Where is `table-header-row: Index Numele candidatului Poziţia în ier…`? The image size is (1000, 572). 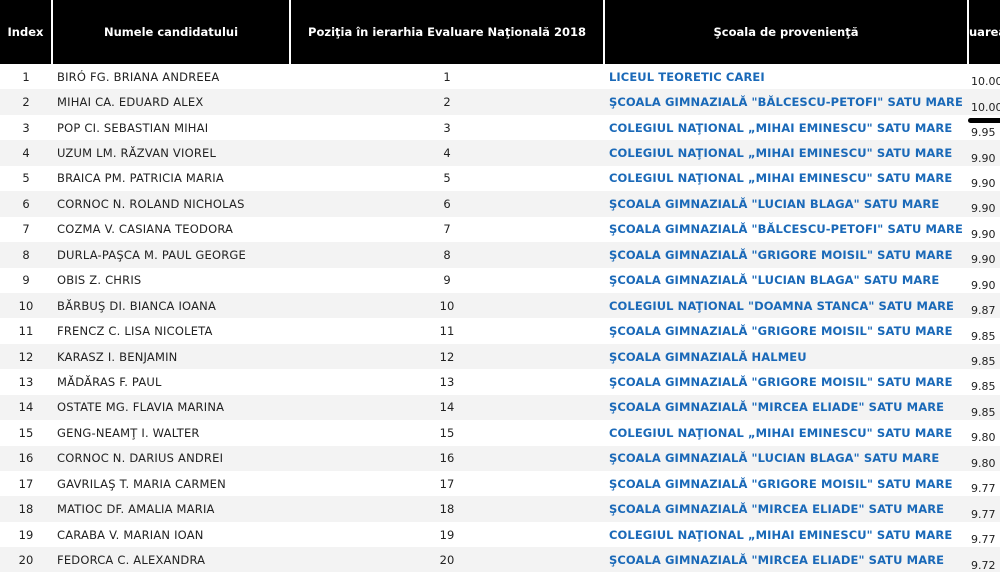 table-header-row: Index Numele candidatului Poziţia în ier… is located at coordinates (500, 32).